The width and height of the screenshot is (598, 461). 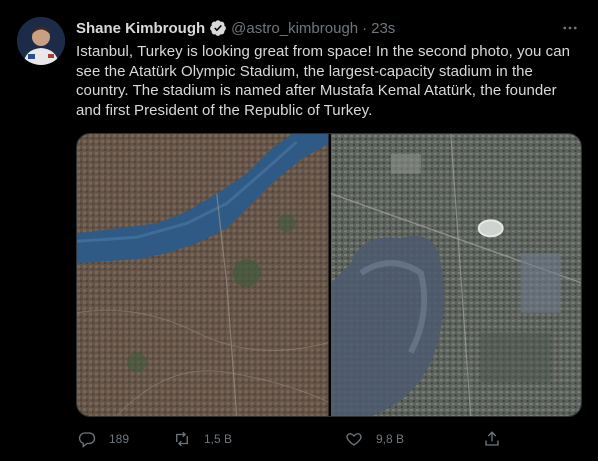 I want to click on like-button: 9,8 B, so click(x=374, y=439).